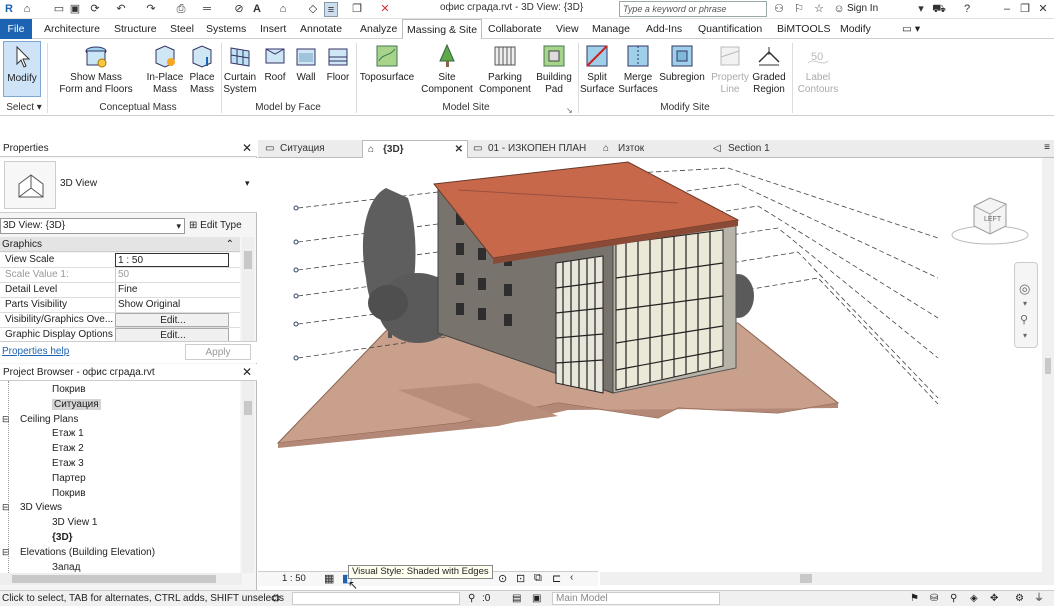 Image resolution: width=1054 pixels, height=606 pixels. Describe the element at coordinates (862, 8) in the screenshot. I see `sign-in-button: Sign In` at that location.